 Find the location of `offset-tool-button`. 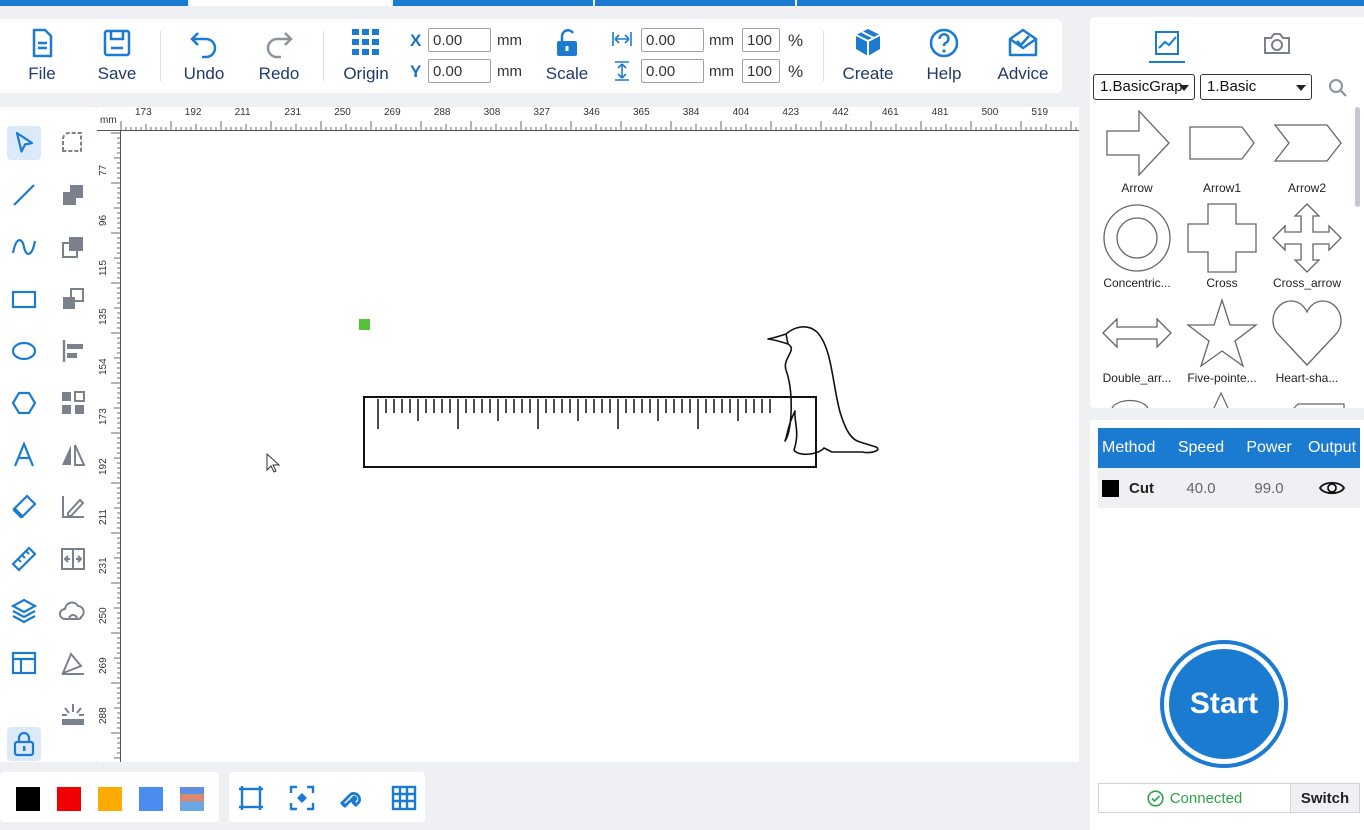

offset-tool-button is located at coordinates (73, 559).